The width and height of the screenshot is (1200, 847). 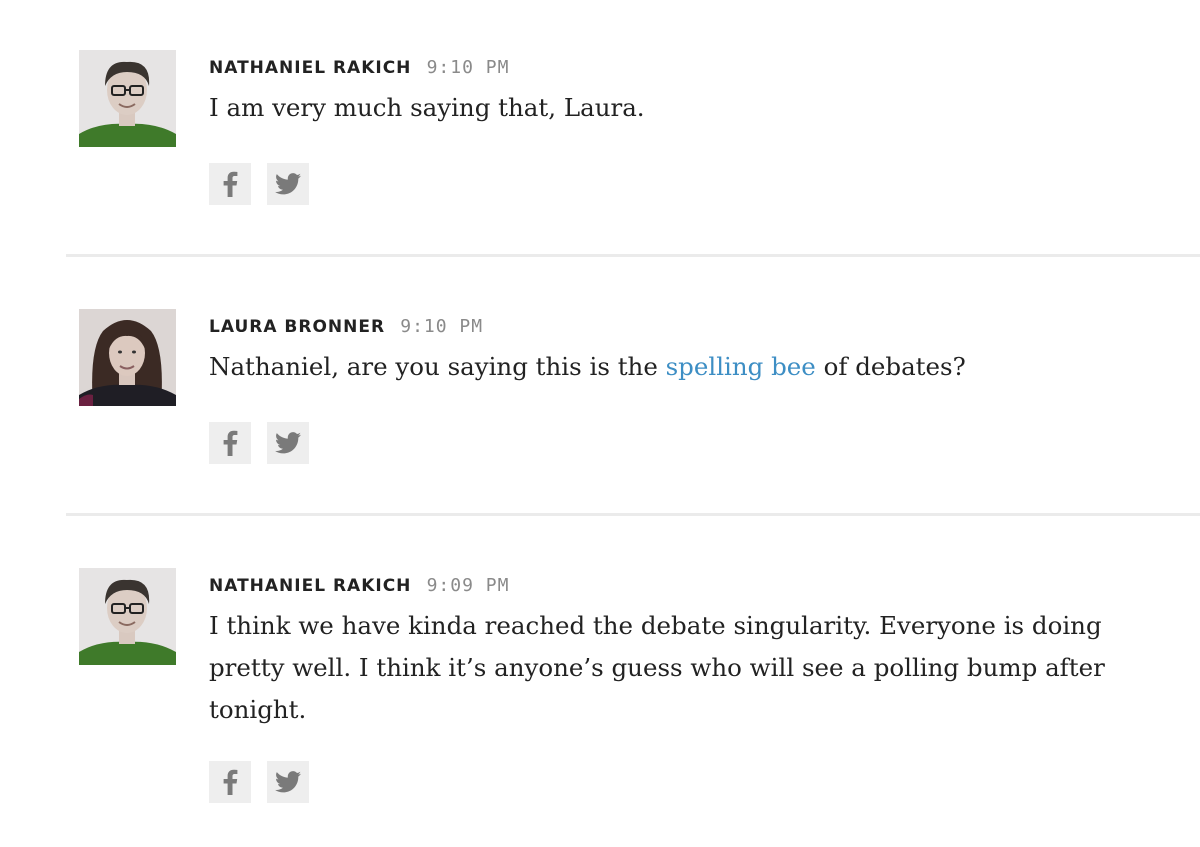 What do you see at coordinates (297, 327) in the screenshot?
I see `author-name: LAURA BRONNER` at bounding box center [297, 327].